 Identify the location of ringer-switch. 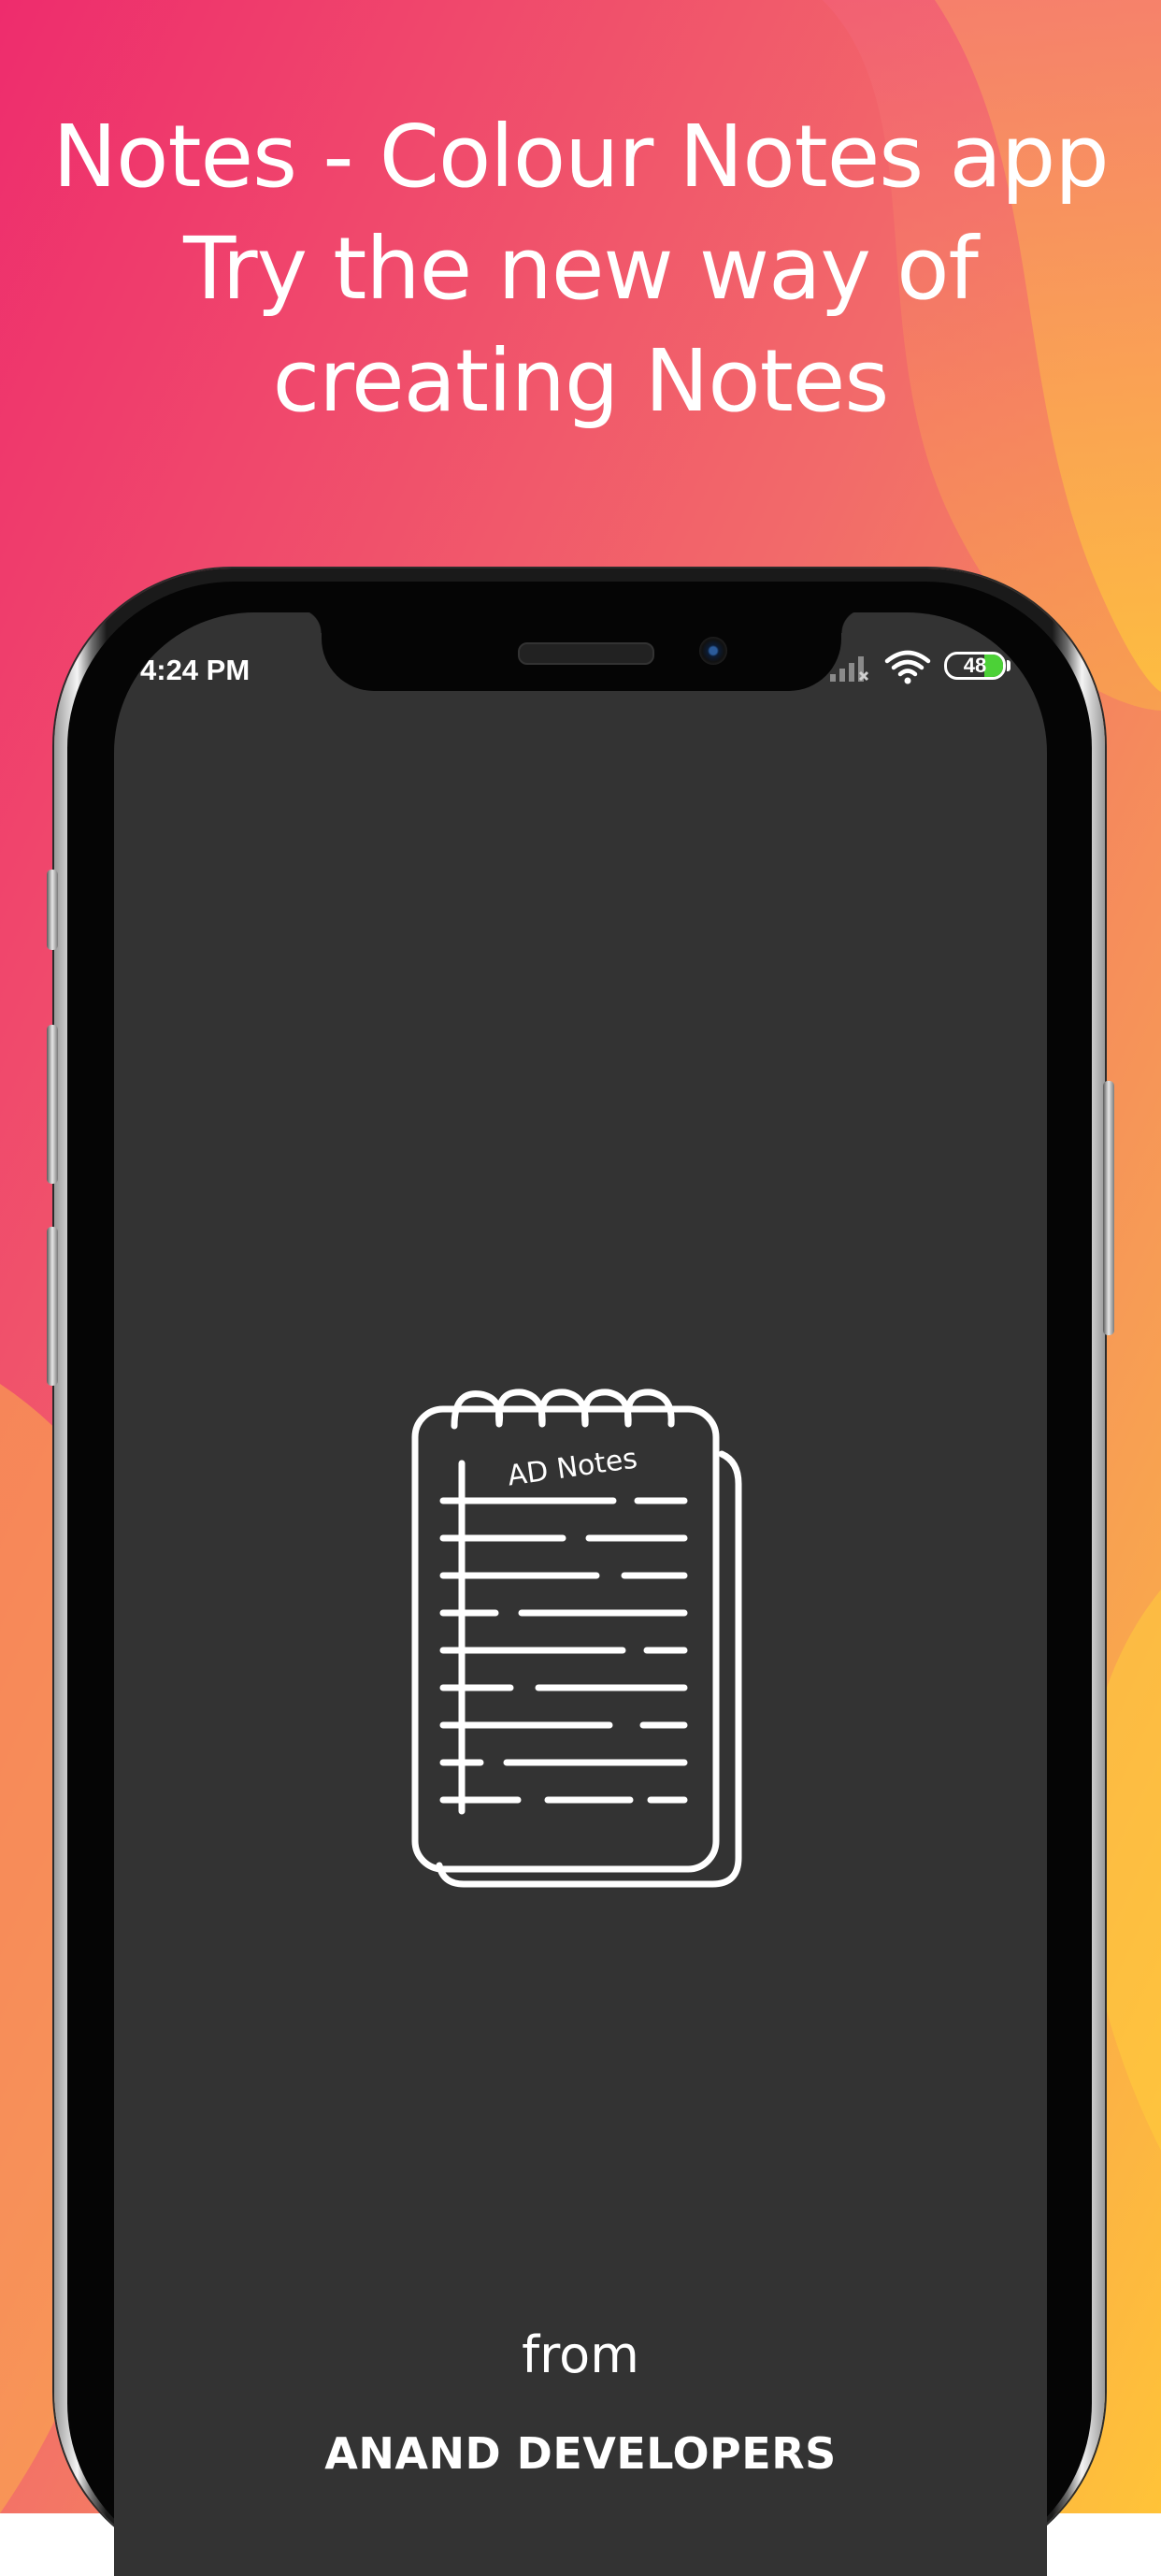
(52, 910).